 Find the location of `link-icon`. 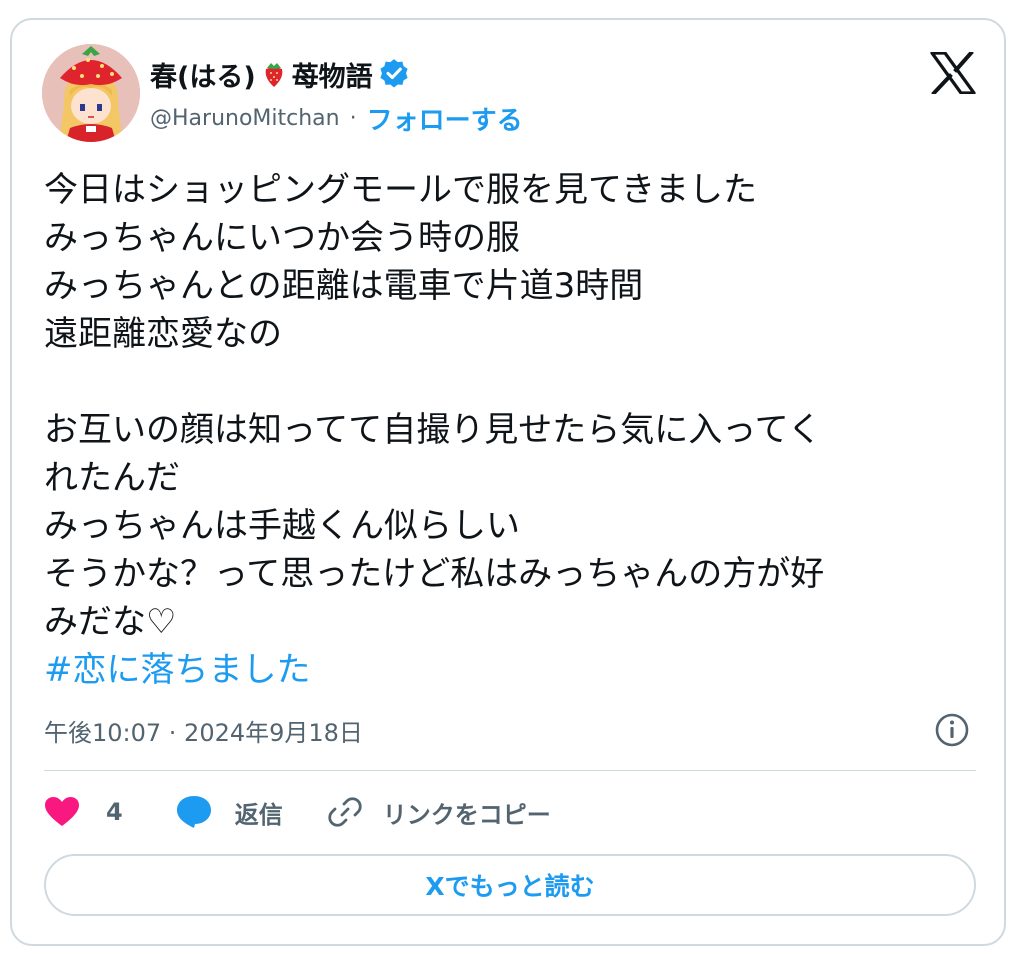

link-icon is located at coordinates (345, 812).